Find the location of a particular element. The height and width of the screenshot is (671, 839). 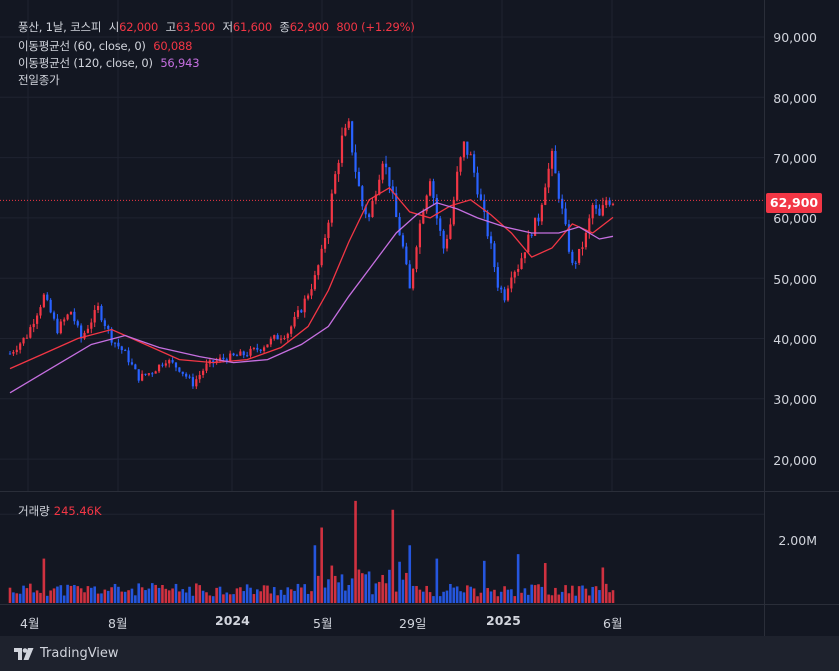

volume-legend: 거래량 245.46K is located at coordinates (60, 511).